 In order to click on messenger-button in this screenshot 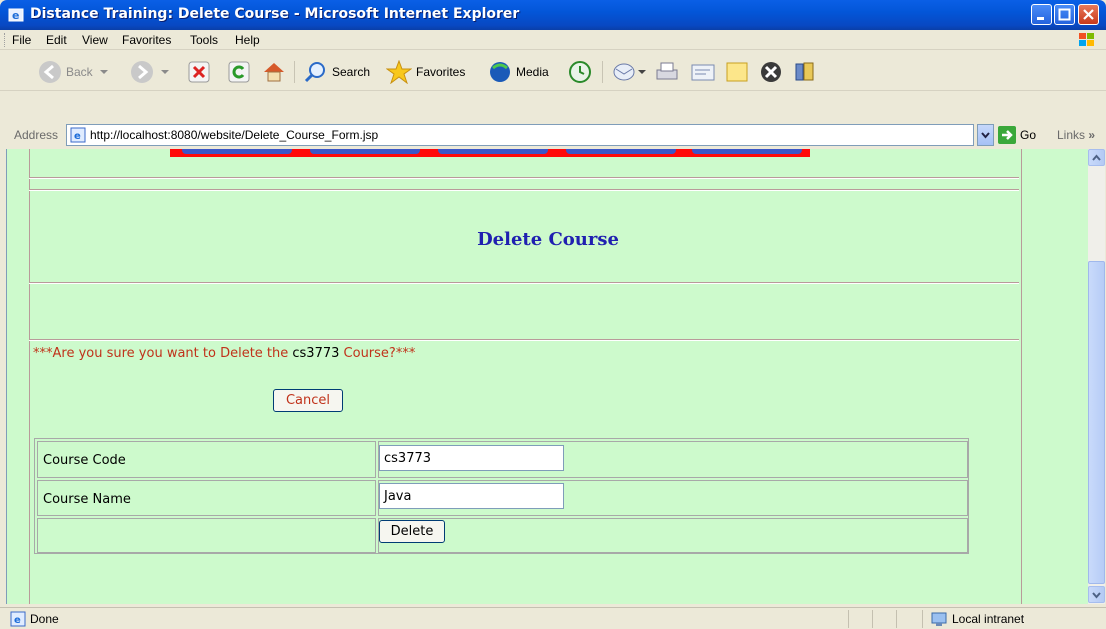, I will do `click(771, 72)`.